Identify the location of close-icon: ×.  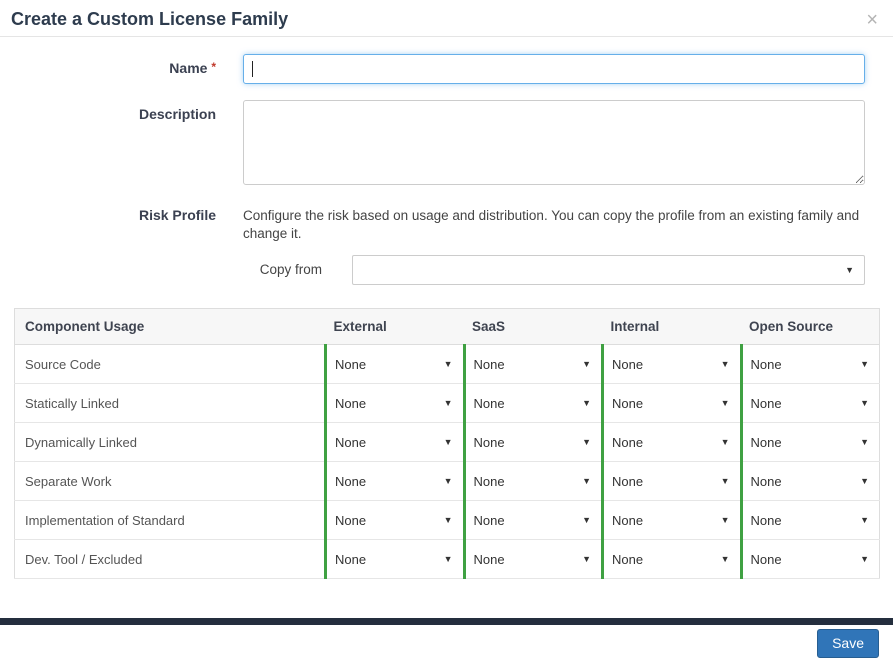
(872, 20).